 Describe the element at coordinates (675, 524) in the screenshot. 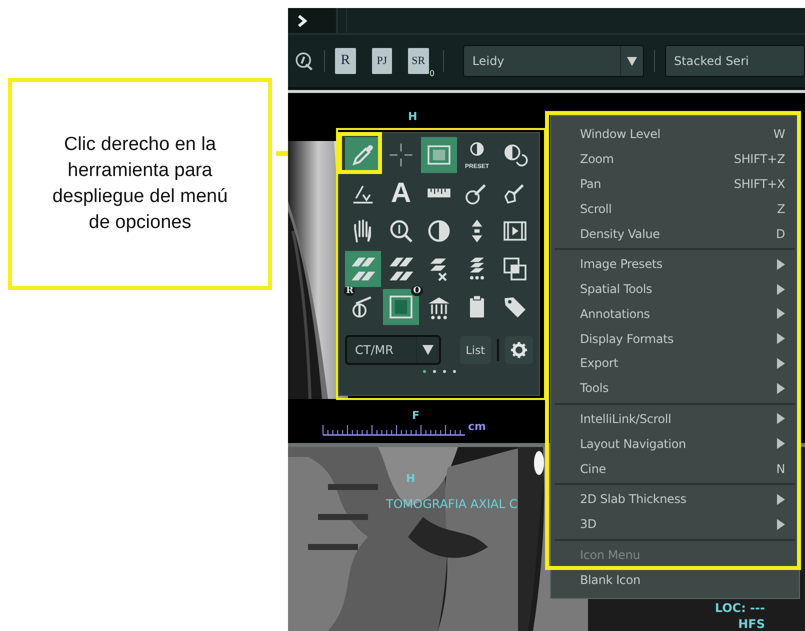

I see `menu-item: 3D` at that location.